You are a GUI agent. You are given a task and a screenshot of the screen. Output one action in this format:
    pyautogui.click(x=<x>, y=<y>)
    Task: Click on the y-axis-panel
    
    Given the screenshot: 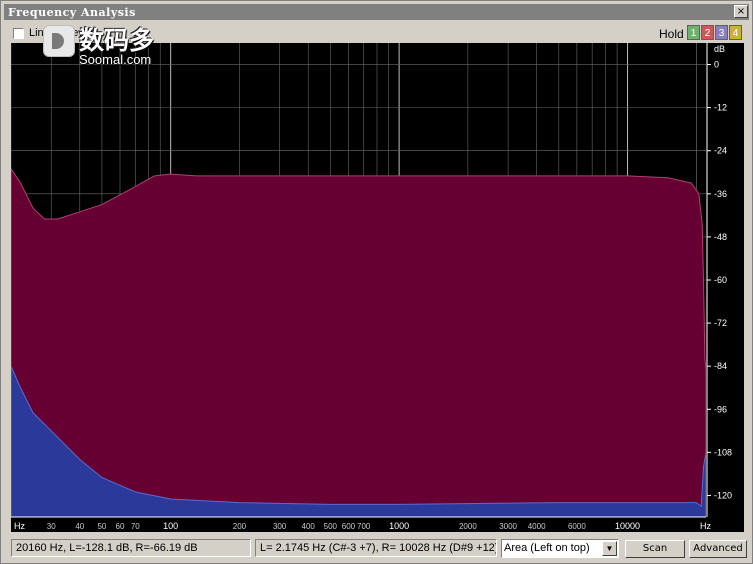 What is the action you would take?
    pyautogui.click(x=725, y=287)
    